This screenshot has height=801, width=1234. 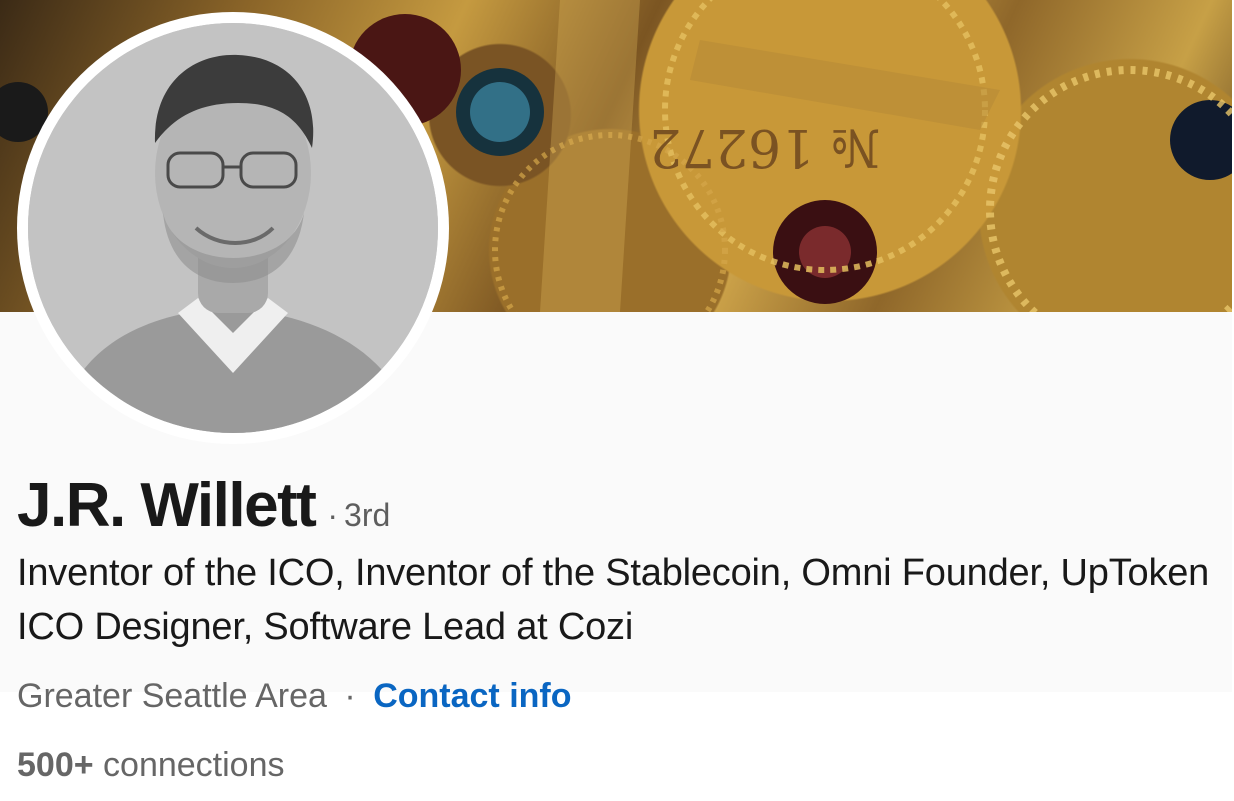 I want to click on connection-degree-badge: 3rd, so click(x=367, y=515).